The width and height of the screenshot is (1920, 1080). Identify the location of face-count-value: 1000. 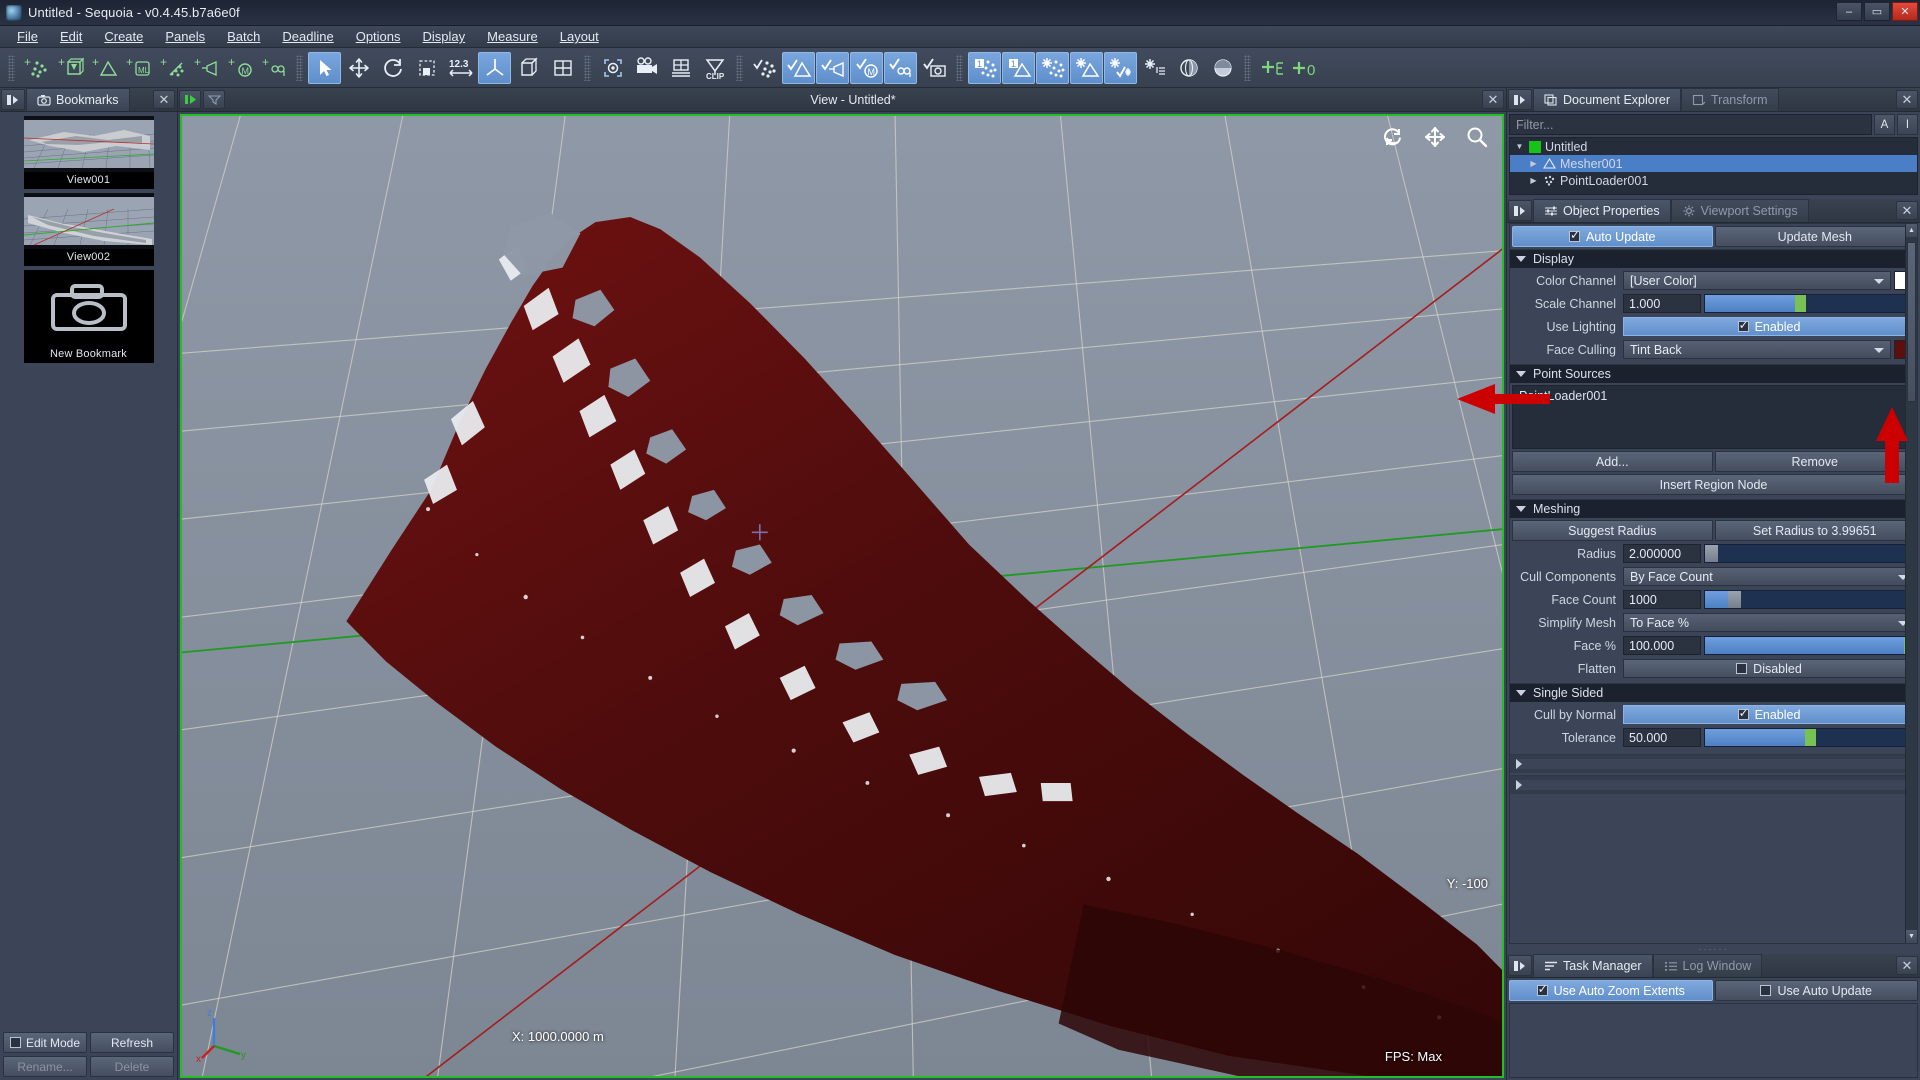
(1662, 599).